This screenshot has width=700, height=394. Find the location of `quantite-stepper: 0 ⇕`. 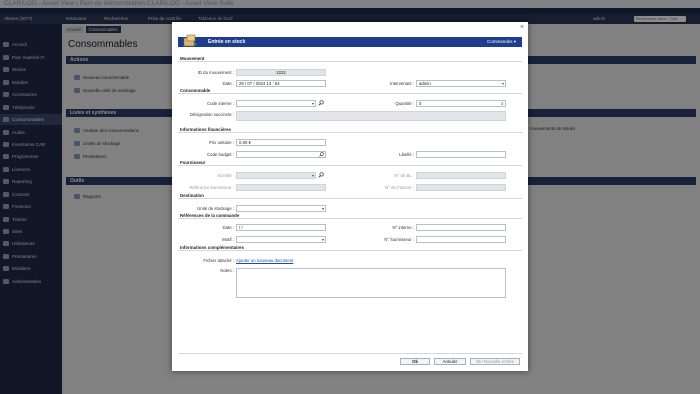

quantite-stepper: 0 ⇕ is located at coordinates (461, 103).